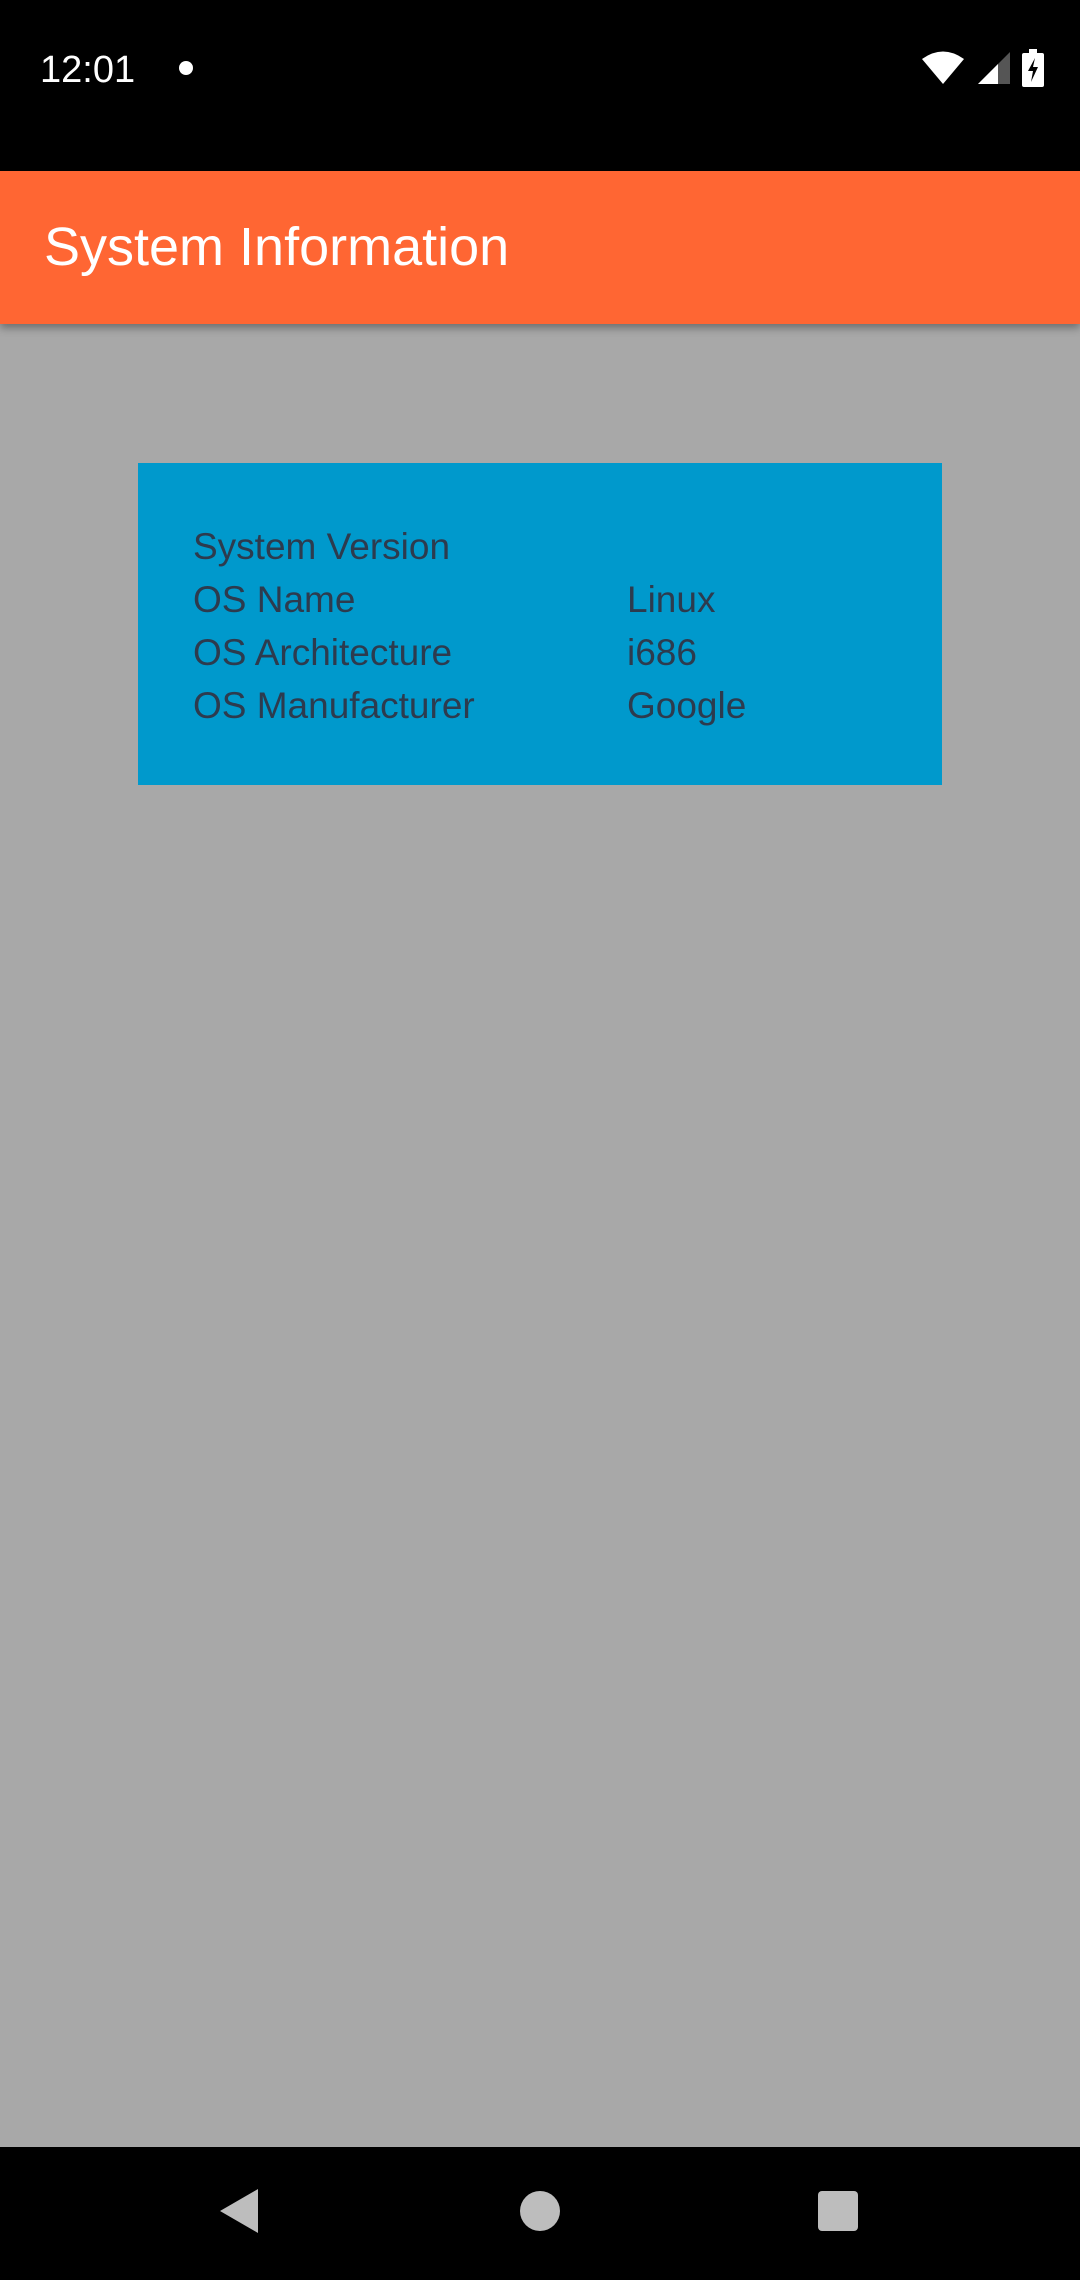 This screenshot has width=1080, height=2280. What do you see at coordinates (1033, 68) in the screenshot?
I see `battery-charging-icon` at bounding box center [1033, 68].